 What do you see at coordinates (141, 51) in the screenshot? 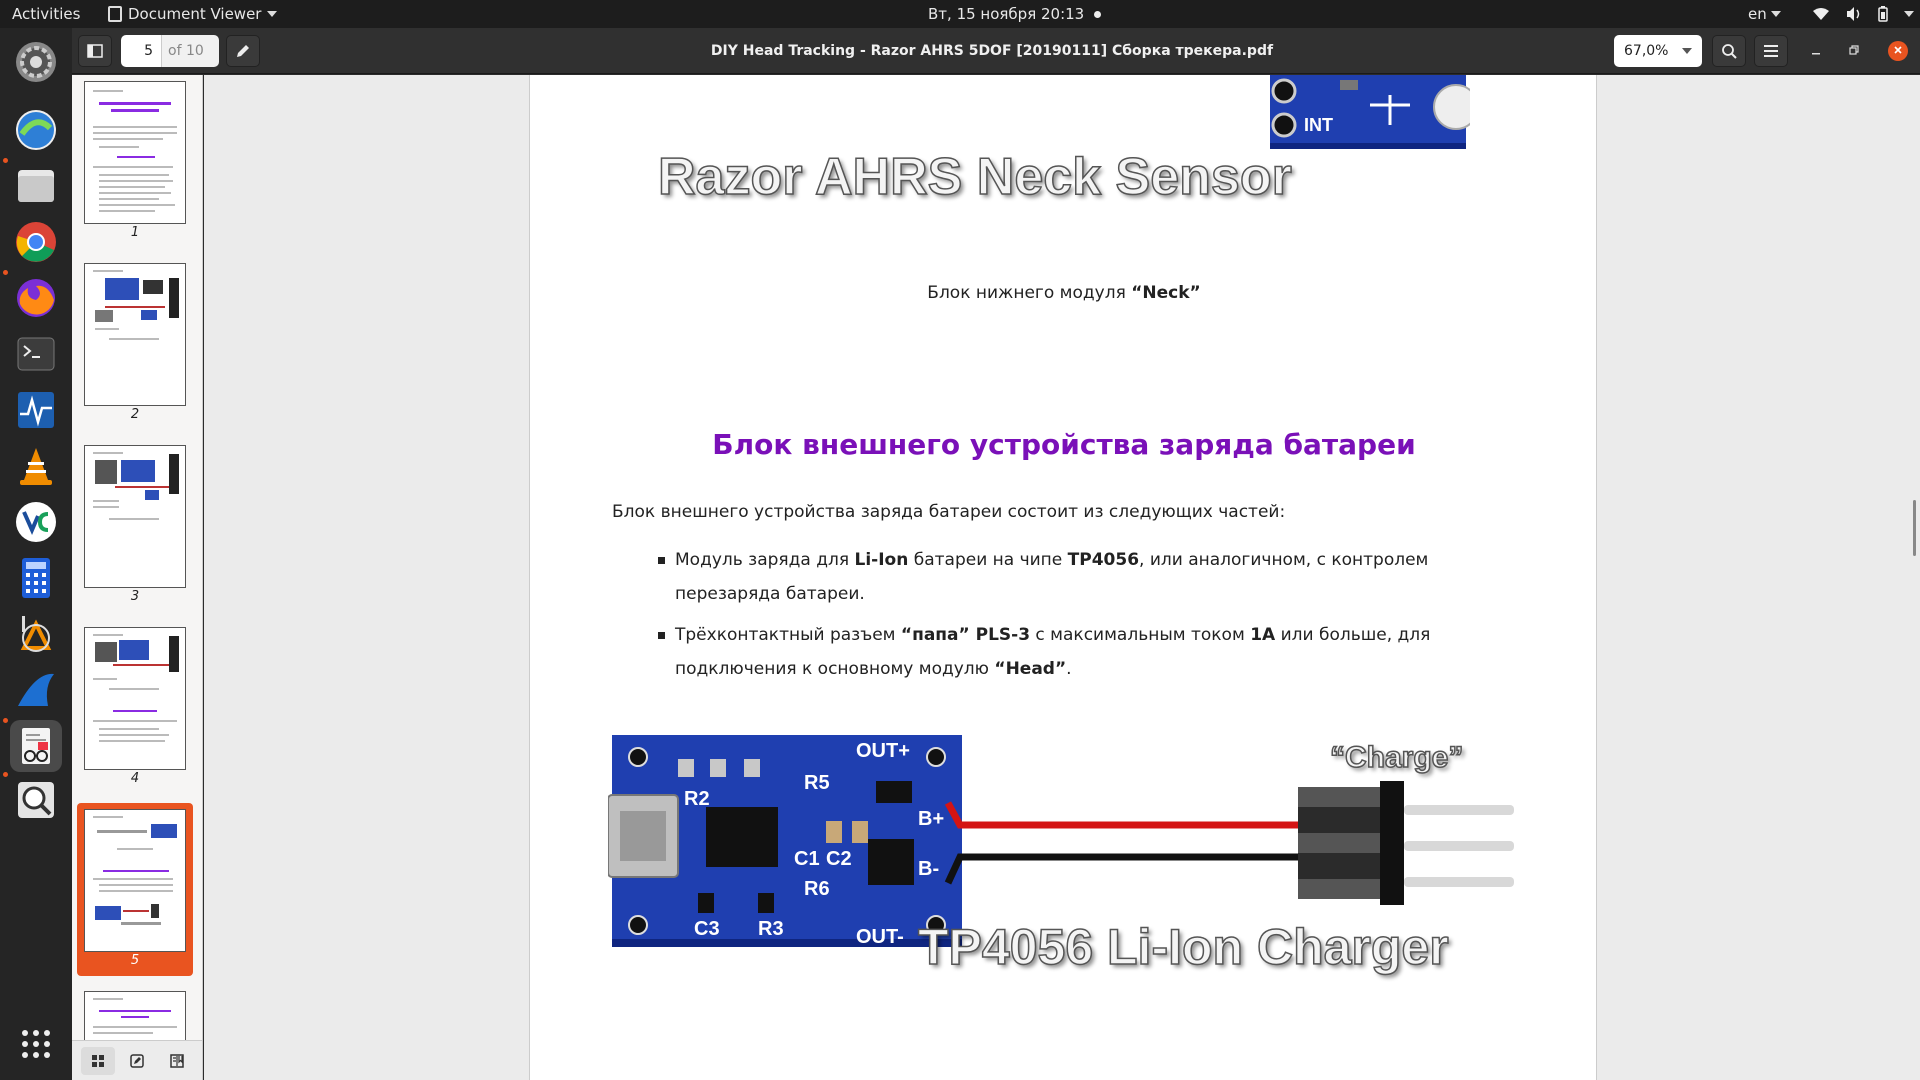
I see `current-page-input: 5` at bounding box center [141, 51].